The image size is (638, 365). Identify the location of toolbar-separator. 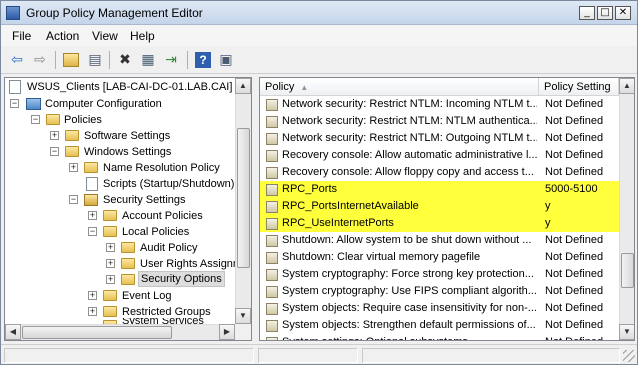
(55, 60).